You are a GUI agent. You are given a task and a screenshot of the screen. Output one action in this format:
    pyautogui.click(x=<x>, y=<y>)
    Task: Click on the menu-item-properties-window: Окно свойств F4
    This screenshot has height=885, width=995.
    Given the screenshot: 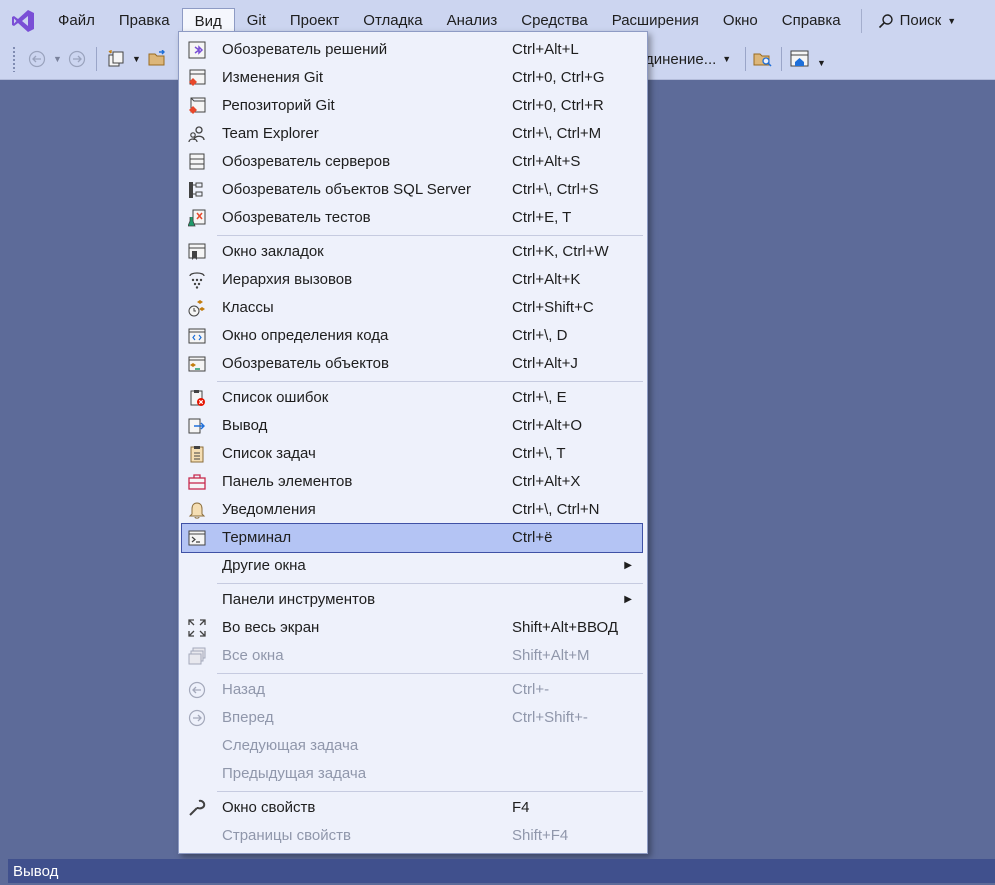 What is the action you would take?
    pyautogui.click(x=412, y=808)
    